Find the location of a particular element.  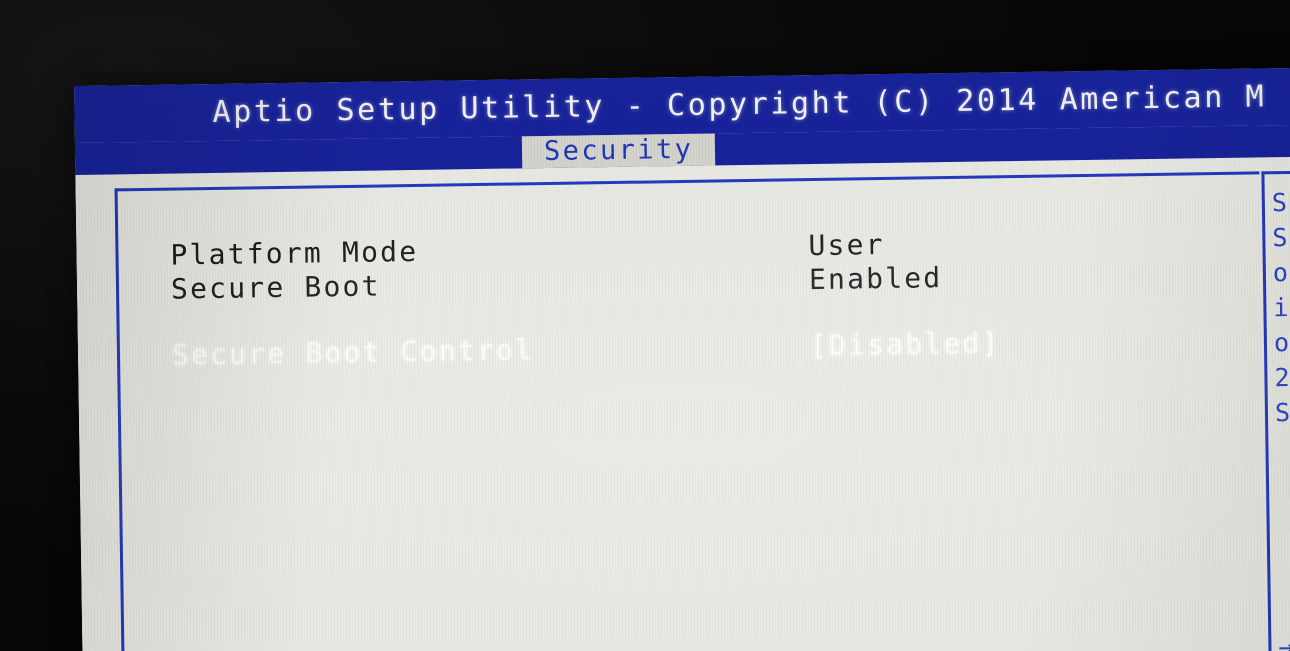

setting-value: User is located at coordinates (846, 245).